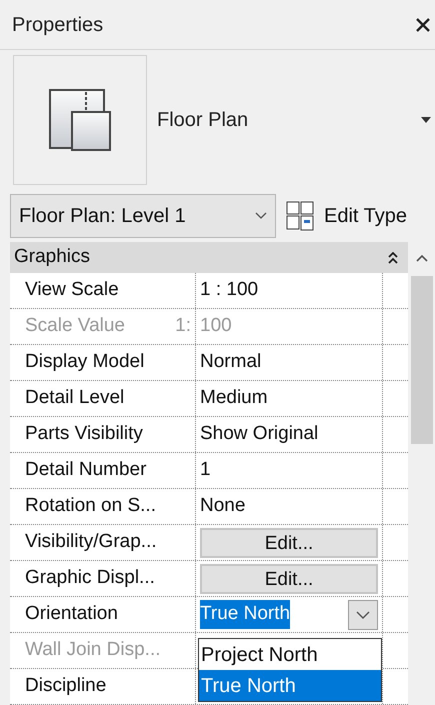  What do you see at coordinates (259, 434) in the screenshot?
I see `property-value: Show Original` at bounding box center [259, 434].